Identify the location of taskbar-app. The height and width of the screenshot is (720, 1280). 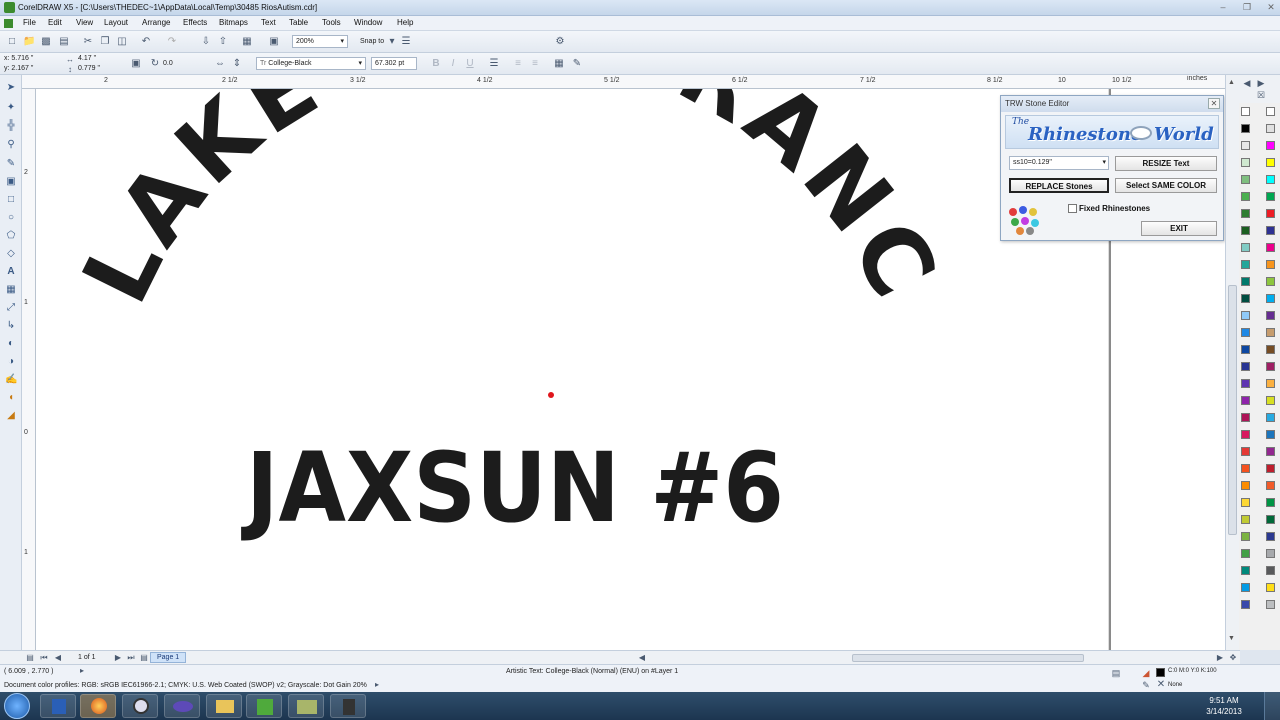
(182, 706).